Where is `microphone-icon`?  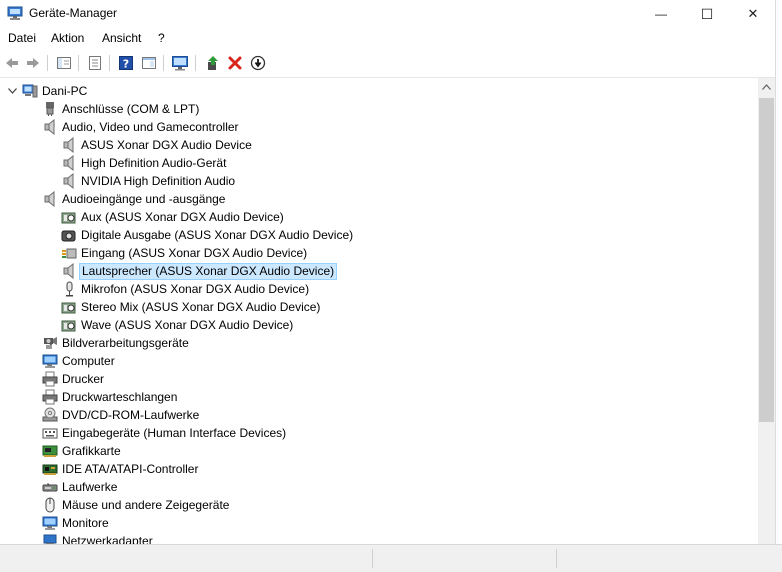 microphone-icon is located at coordinates (69, 289).